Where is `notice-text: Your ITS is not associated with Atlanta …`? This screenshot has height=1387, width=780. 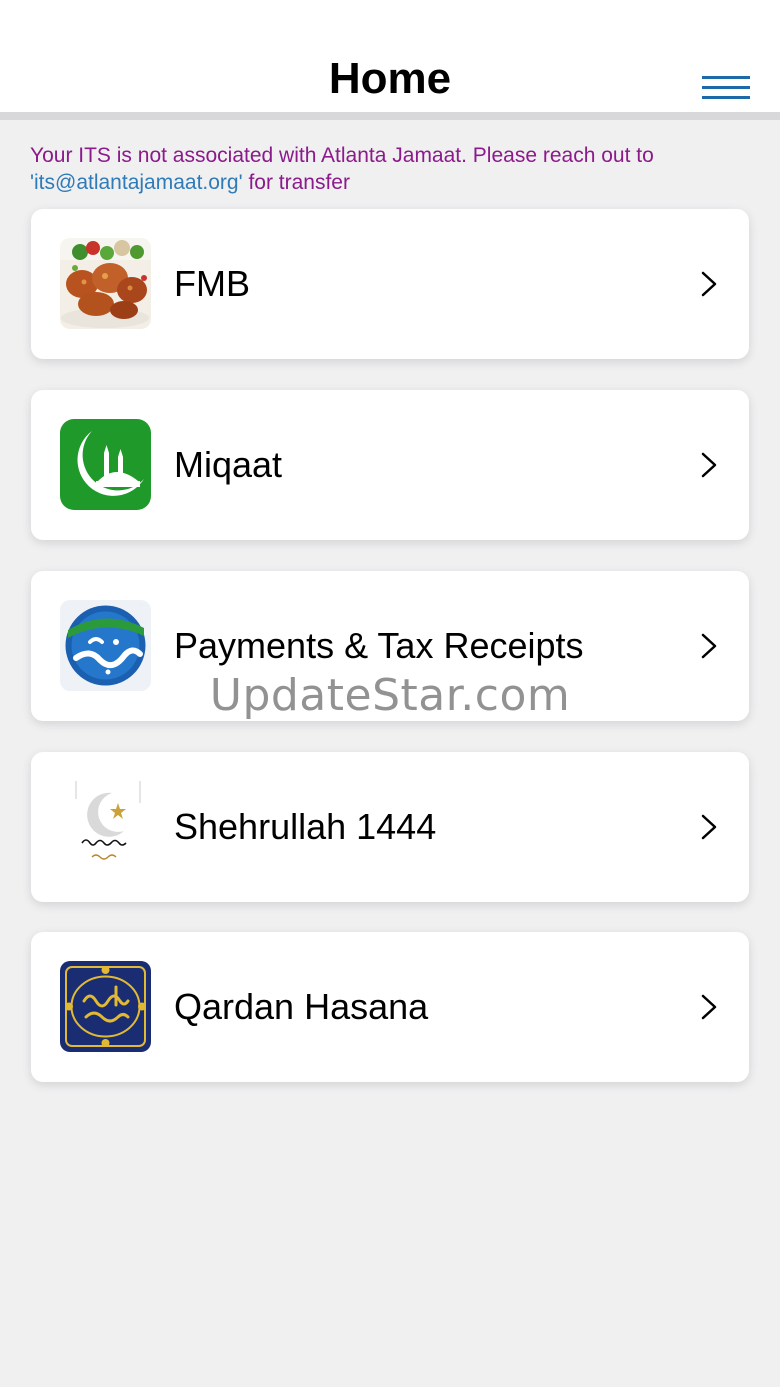
notice-text: Your ITS is not associated with Atlanta … is located at coordinates (342, 155).